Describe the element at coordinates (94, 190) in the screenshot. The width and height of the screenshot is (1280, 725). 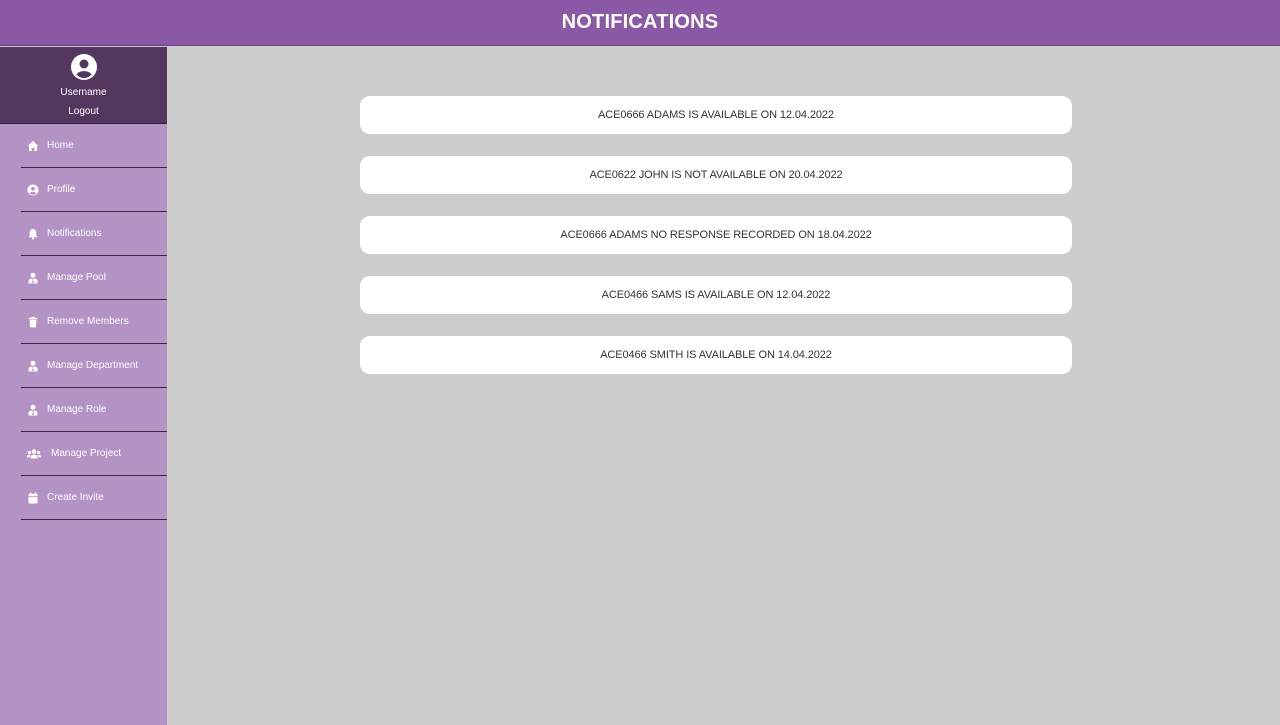
I see `sidebar-item-profile: Profile` at that location.